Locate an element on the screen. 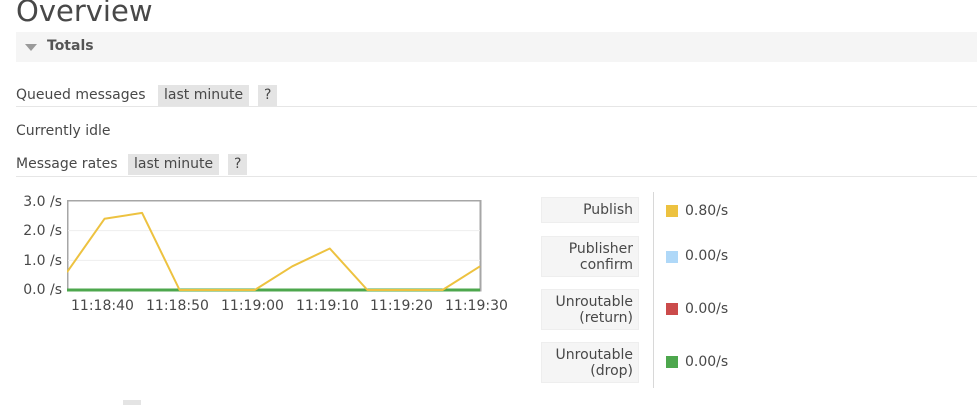  legend-unroutable-drop-button: Unroutable (drop) is located at coordinates (590, 362).